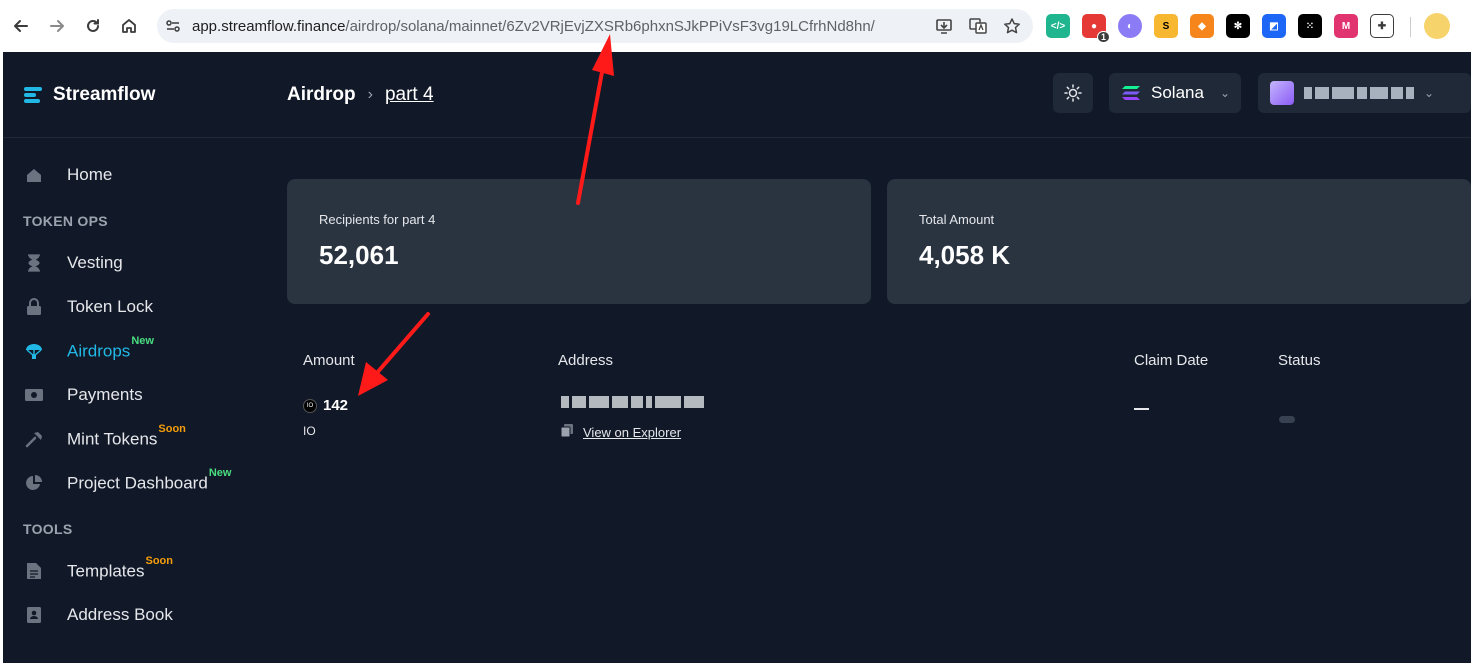 The image size is (1474, 666). I want to click on forward-icon, so click(57, 26).